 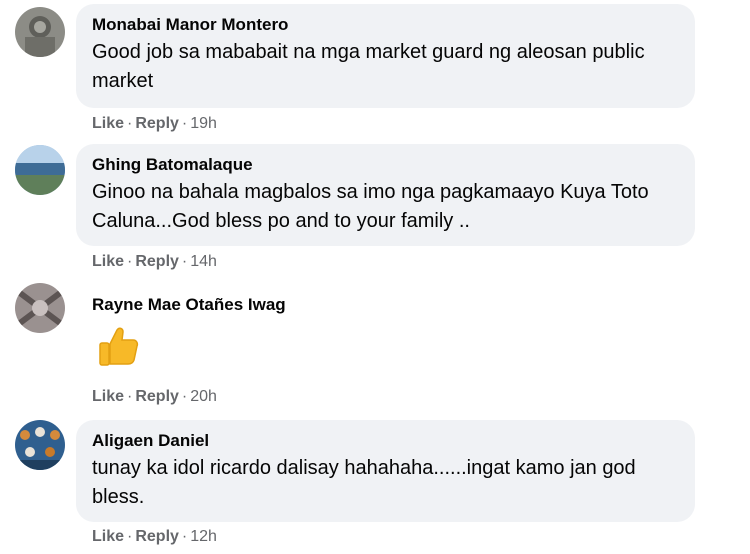 I want to click on comment-timestamp: 12h, so click(x=203, y=536).